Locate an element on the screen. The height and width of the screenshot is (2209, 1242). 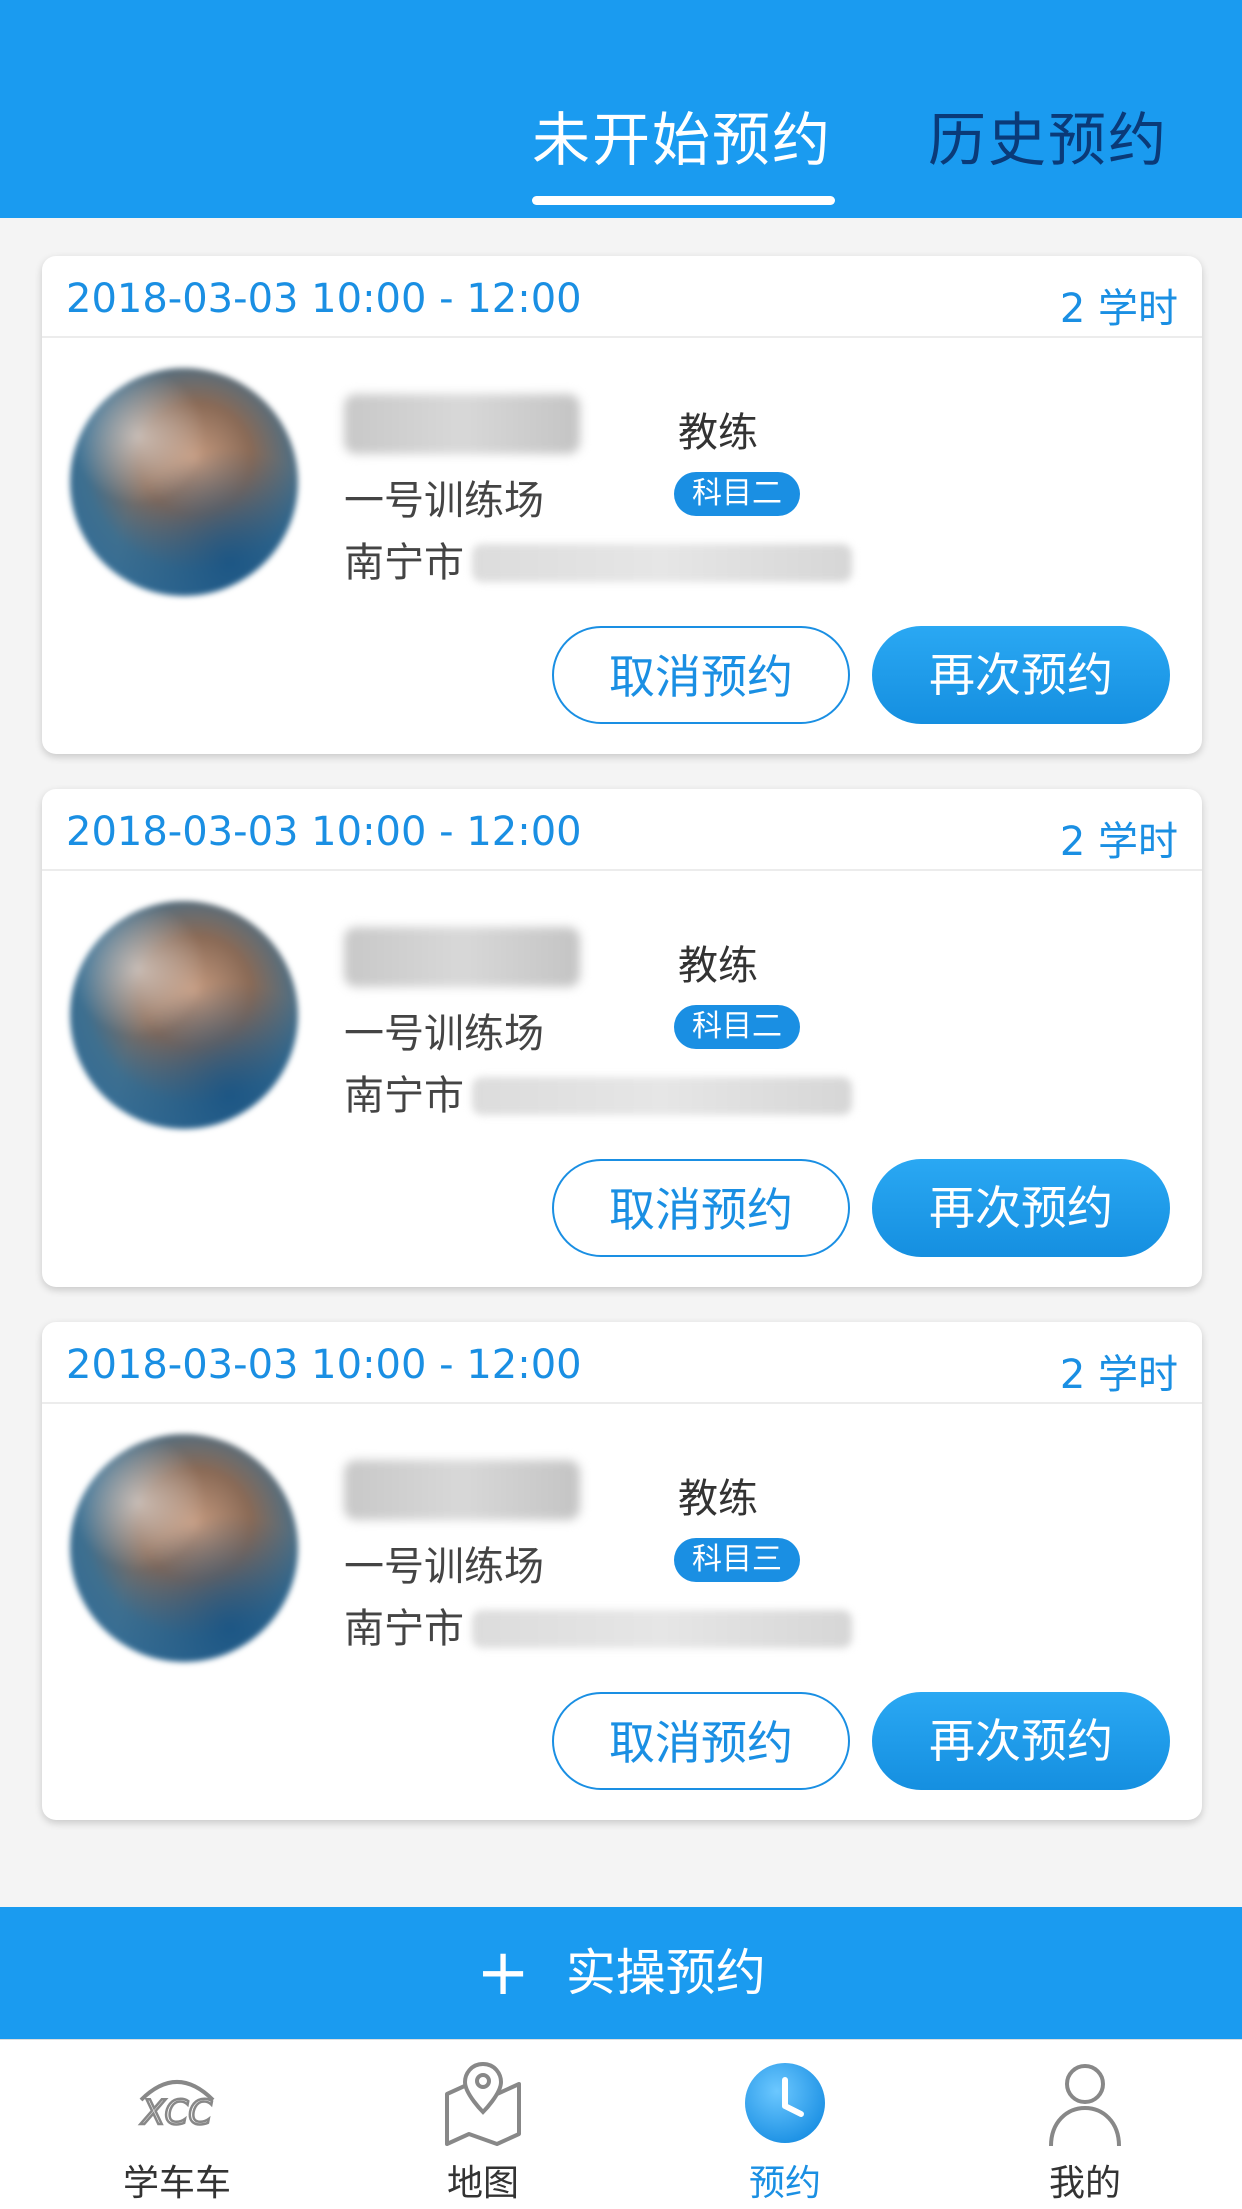
header: 未开始预约 历史预约 is located at coordinates (621, 109).